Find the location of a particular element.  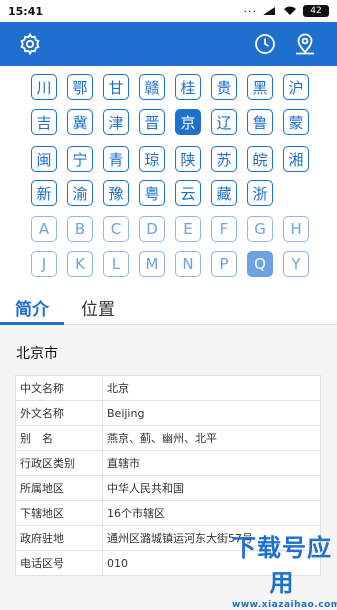

letter-button: H is located at coordinates (296, 229).